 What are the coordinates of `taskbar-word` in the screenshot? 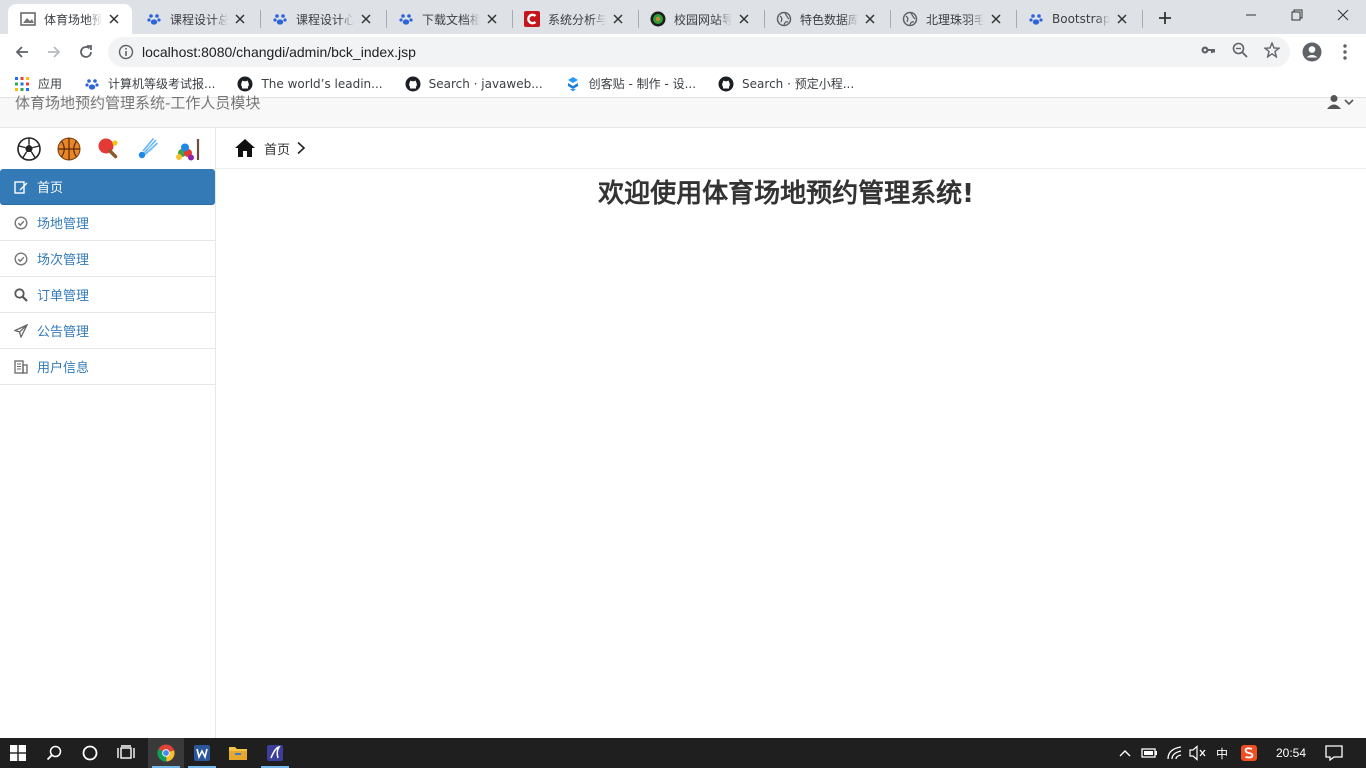 It's located at (202, 753).